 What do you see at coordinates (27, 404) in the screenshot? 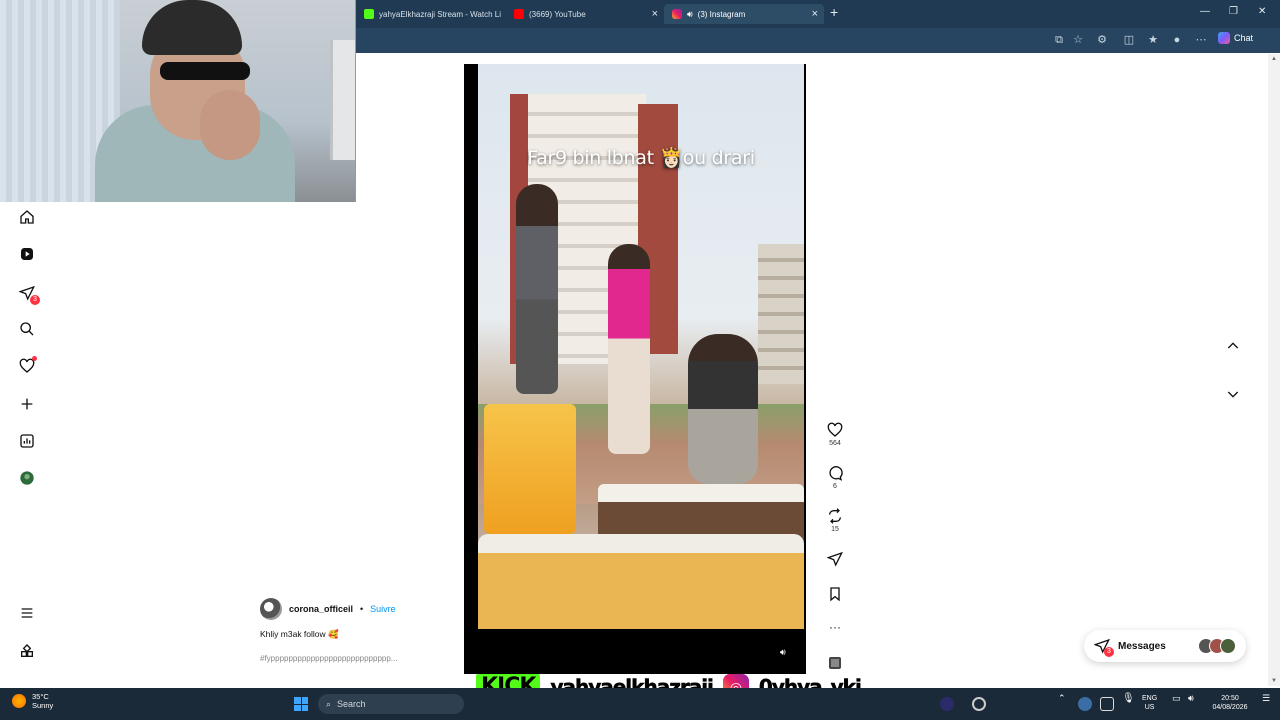
I see `create-icon` at bounding box center [27, 404].